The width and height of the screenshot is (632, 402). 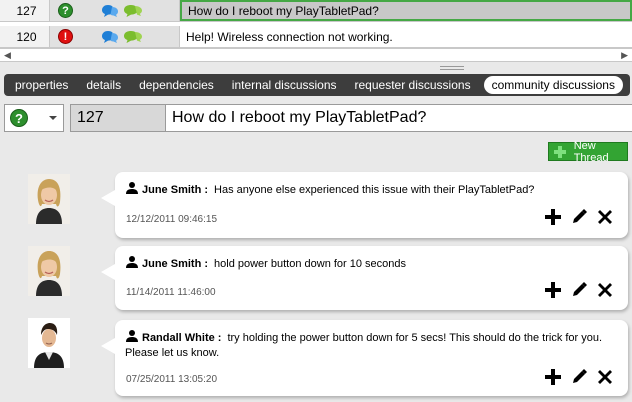 What do you see at coordinates (399, 118) in the screenshot?
I see `ticket-title-field: How do I reboot my PlayTabletPad?` at bounding box center [399, 118].